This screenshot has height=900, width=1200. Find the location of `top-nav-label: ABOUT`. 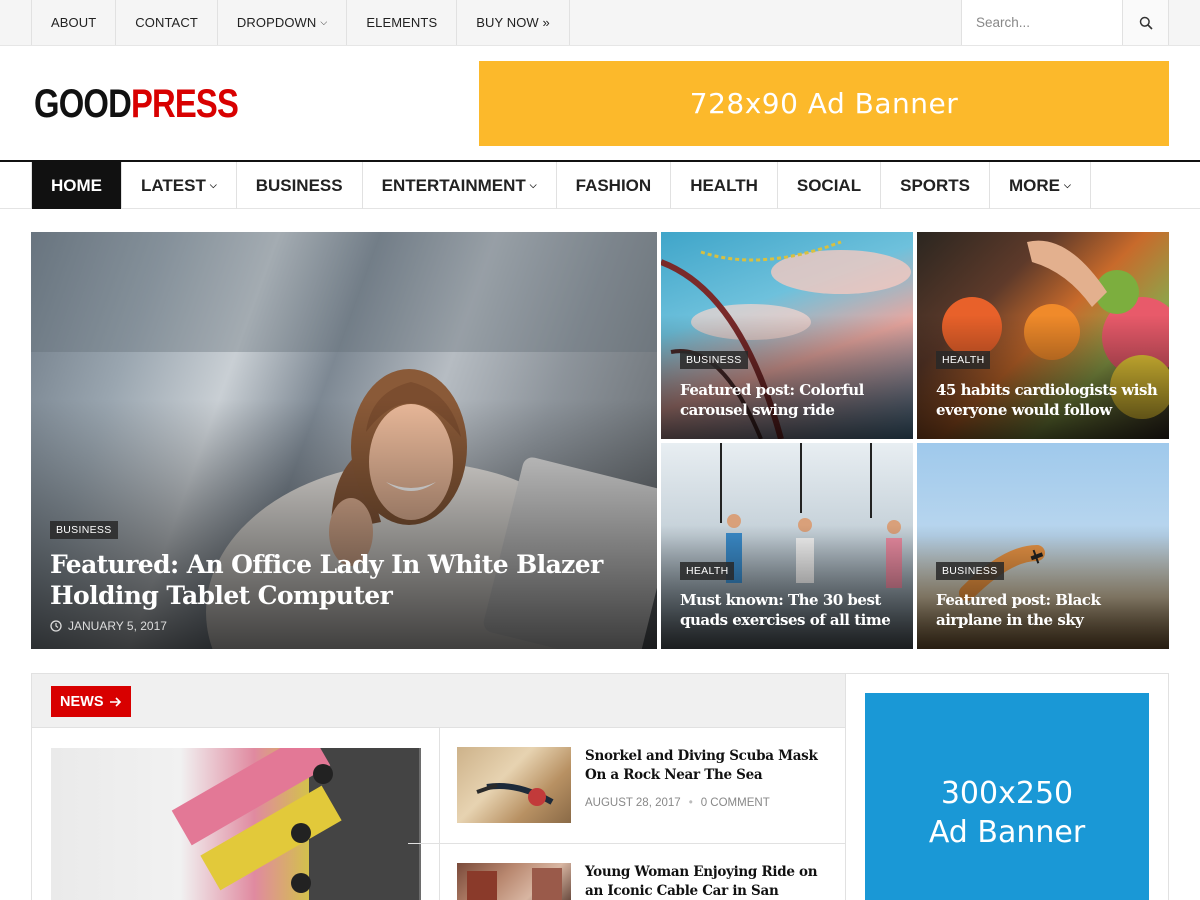

top-nav-label: ABOUT is located at coordinates (74, 22).